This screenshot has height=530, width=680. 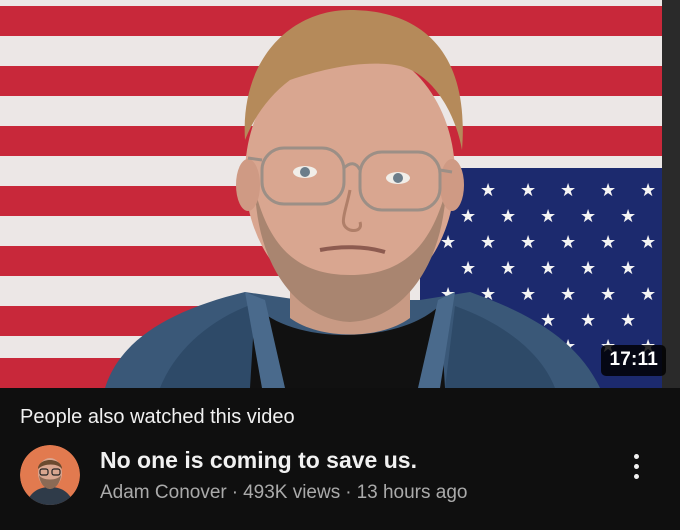 I want to click on upload-age: 13 hours ago, so click(x=412, y=492).